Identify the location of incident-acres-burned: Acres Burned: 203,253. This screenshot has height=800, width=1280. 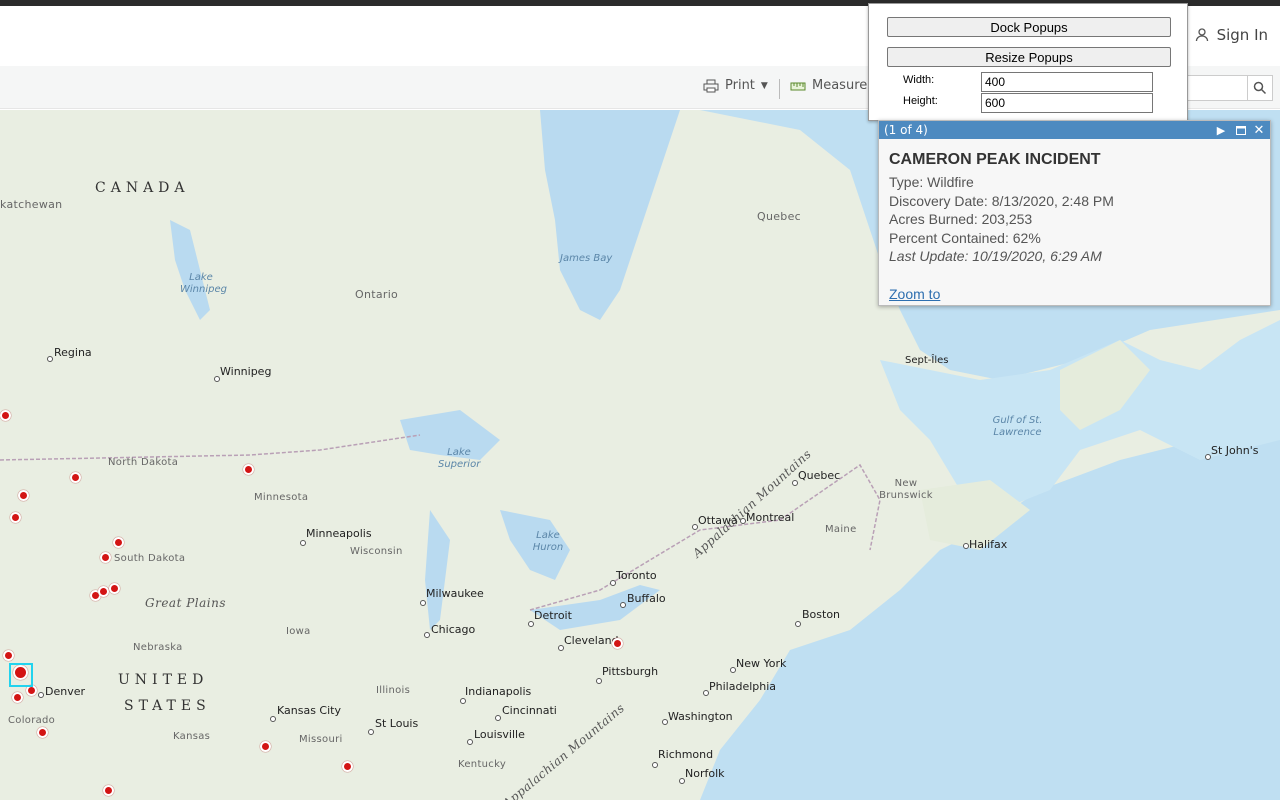
(961, 219).